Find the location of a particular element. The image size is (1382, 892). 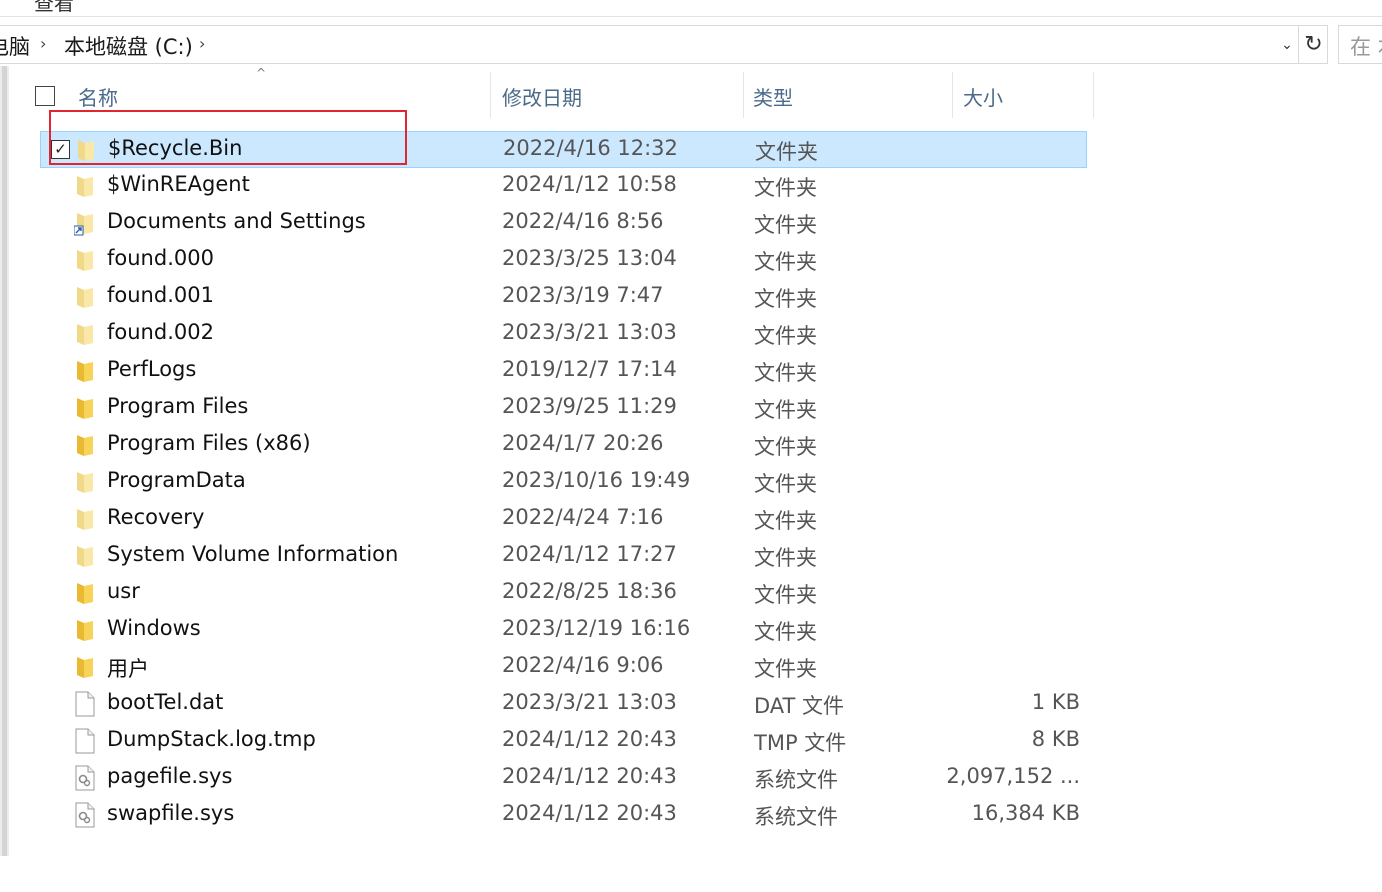

file-row: found.000 2023/3/25 13:04 文件夹 is located at coordinates (563, 260).